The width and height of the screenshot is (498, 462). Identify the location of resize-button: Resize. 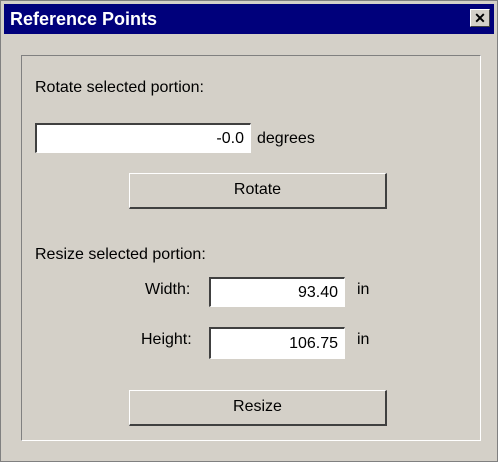
(258, 408).